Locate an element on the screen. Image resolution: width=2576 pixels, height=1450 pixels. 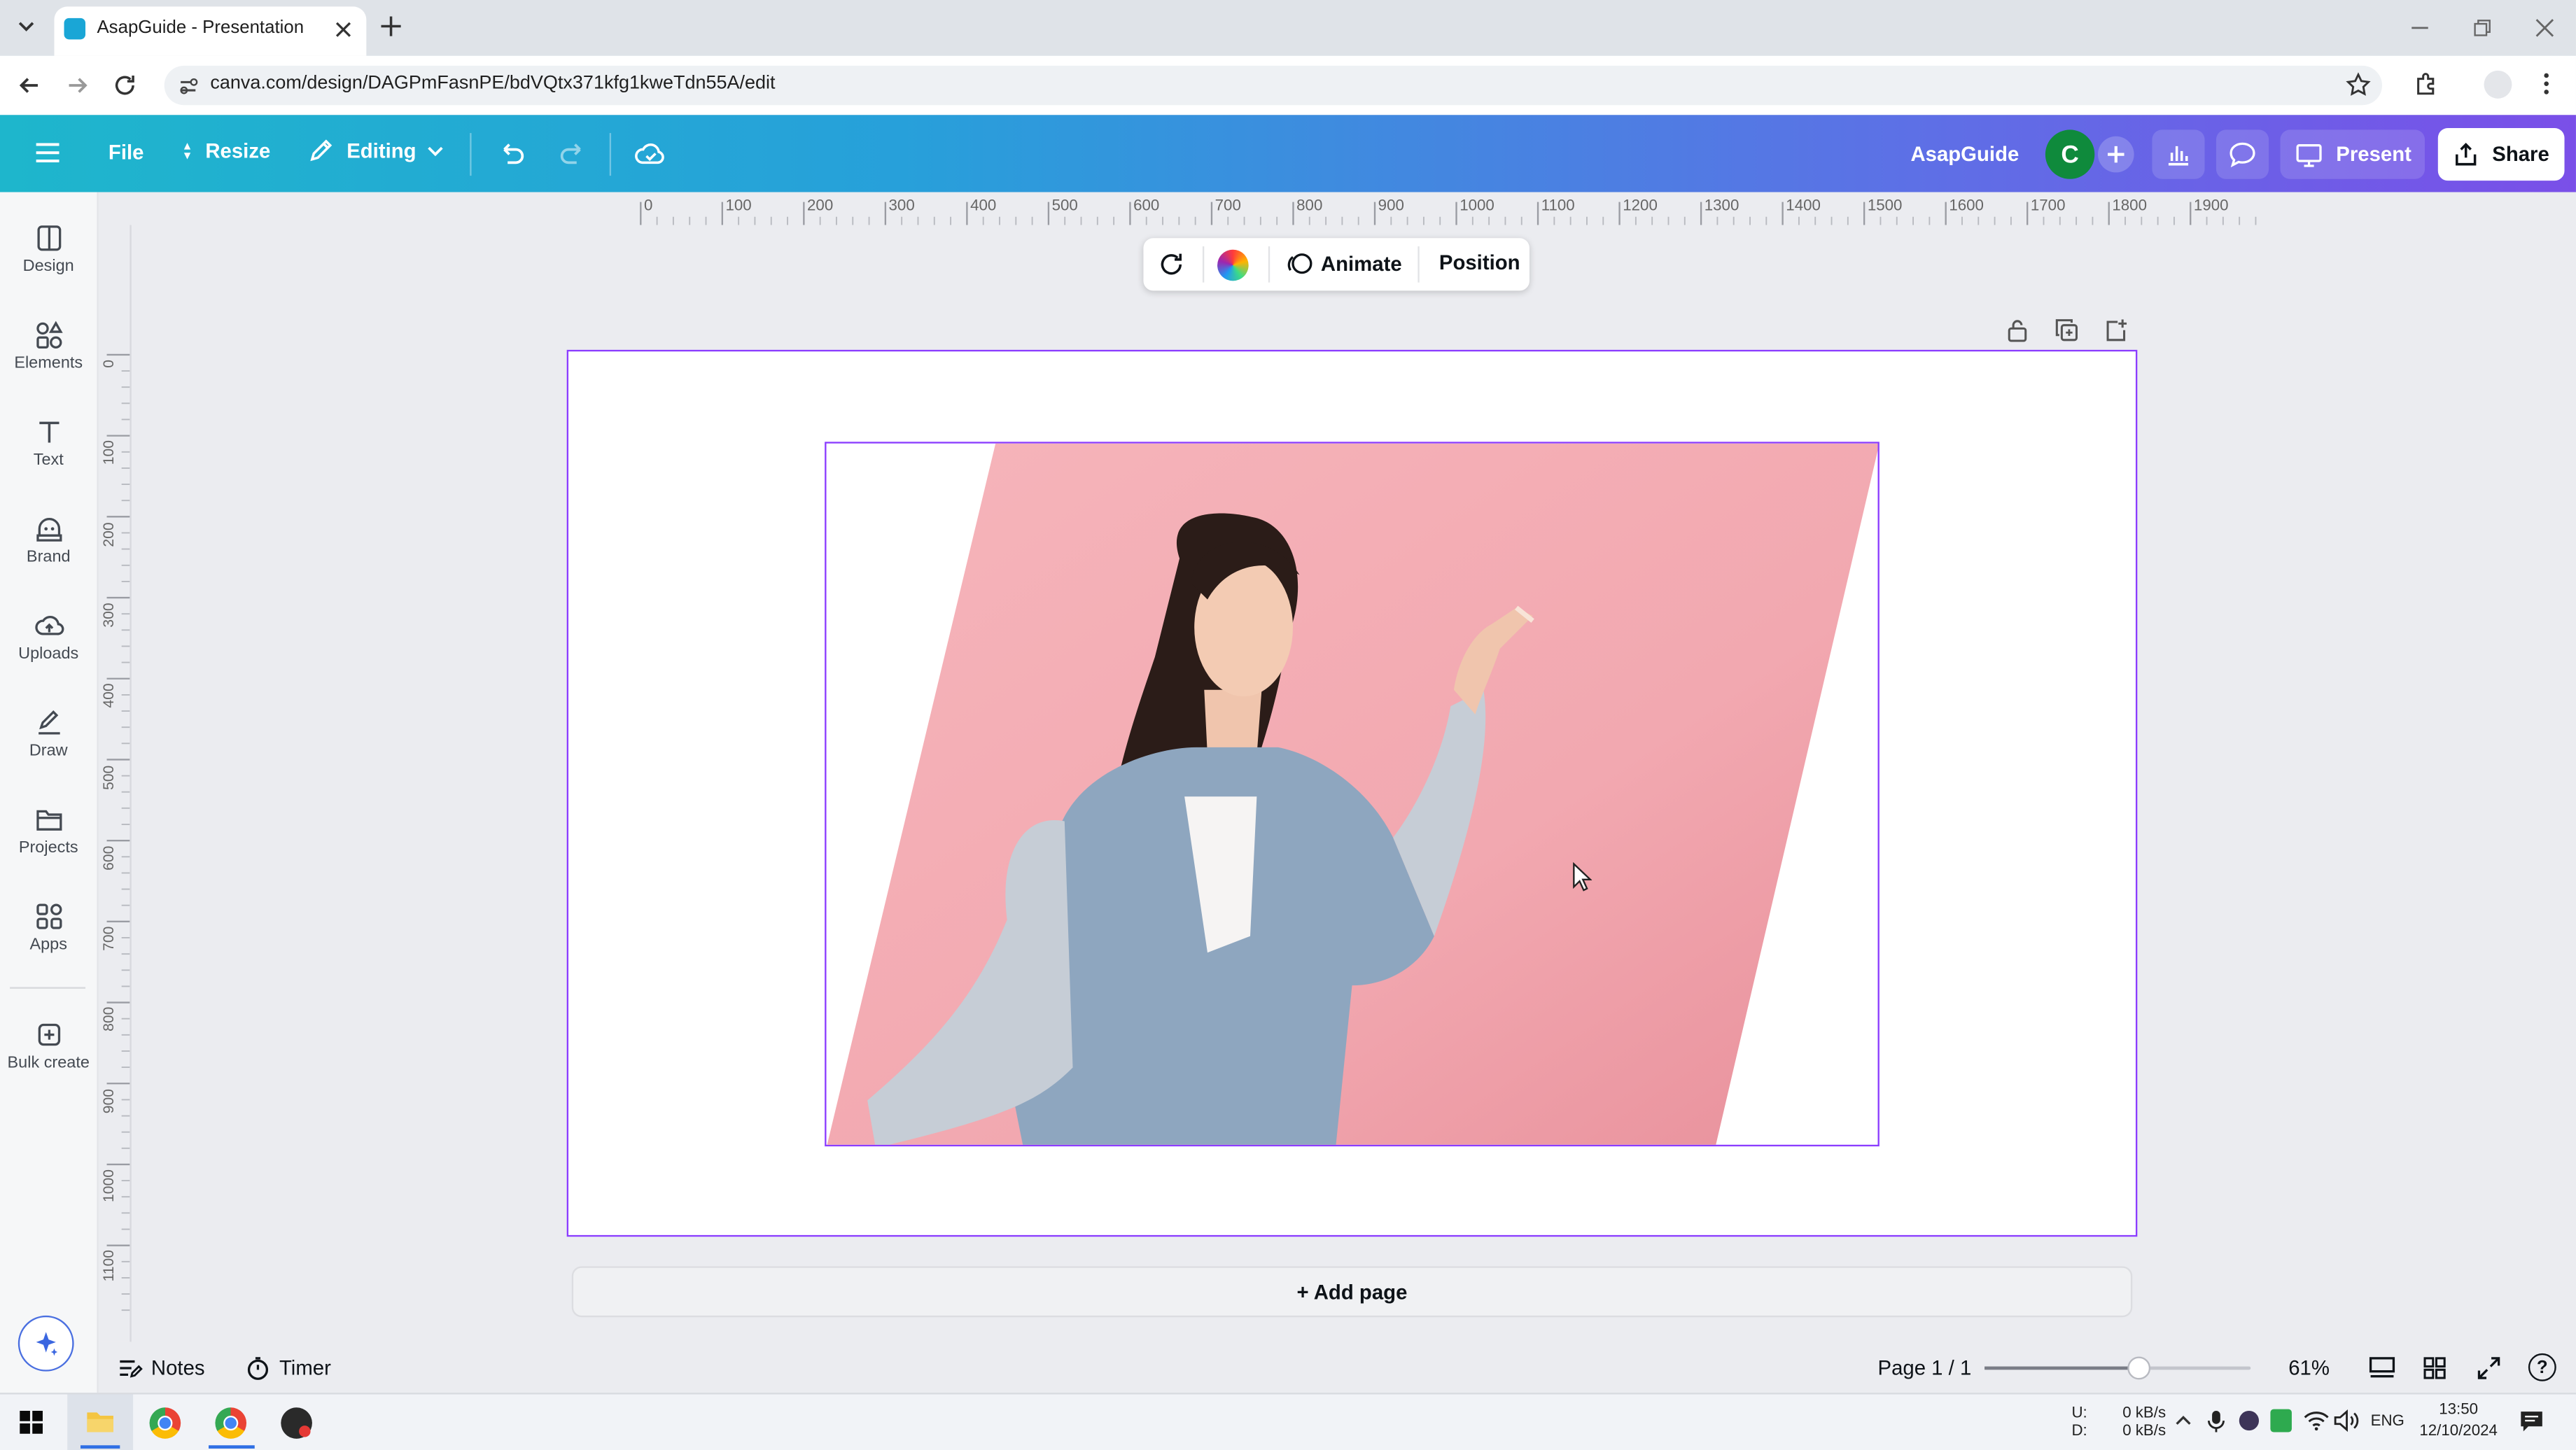
windows-start-icon is located at coordinates (31, 1422).